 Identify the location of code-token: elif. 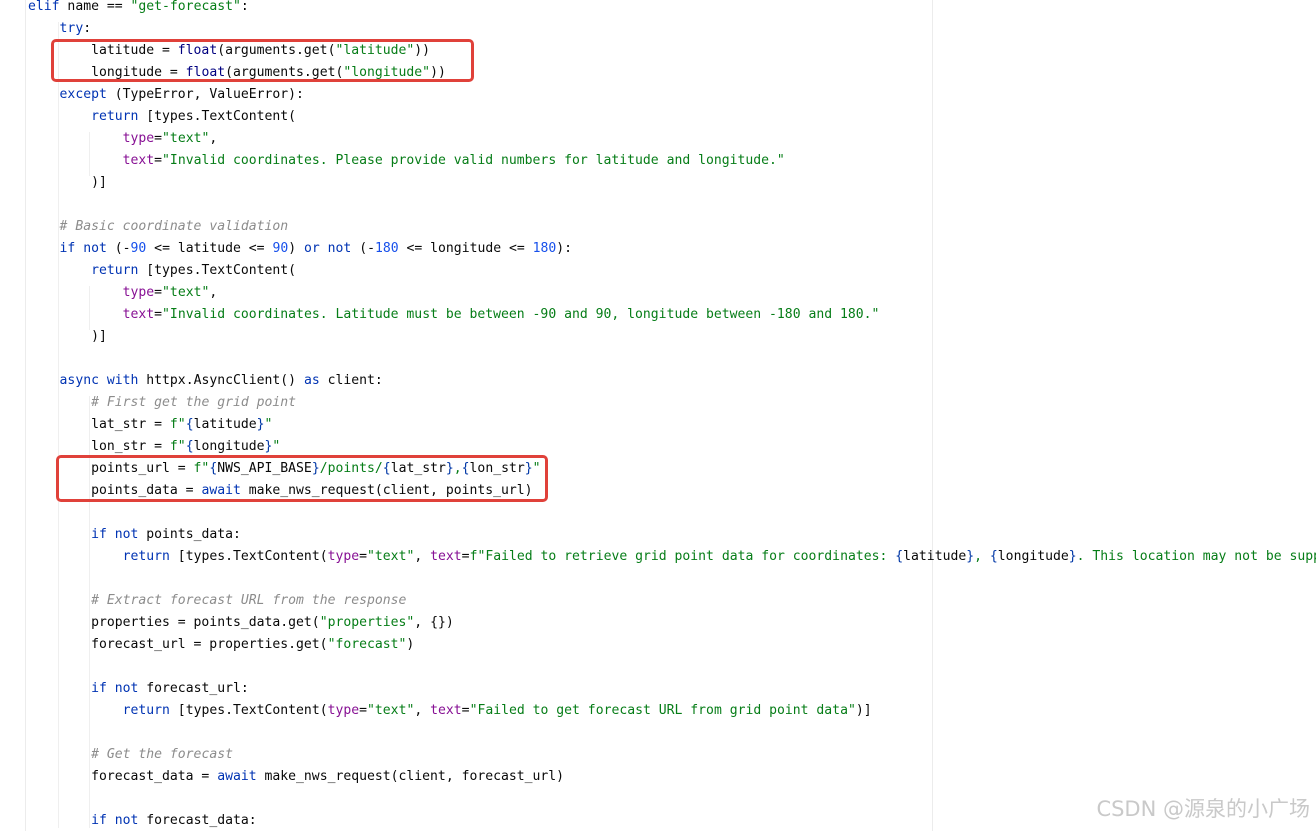
(44, 7).